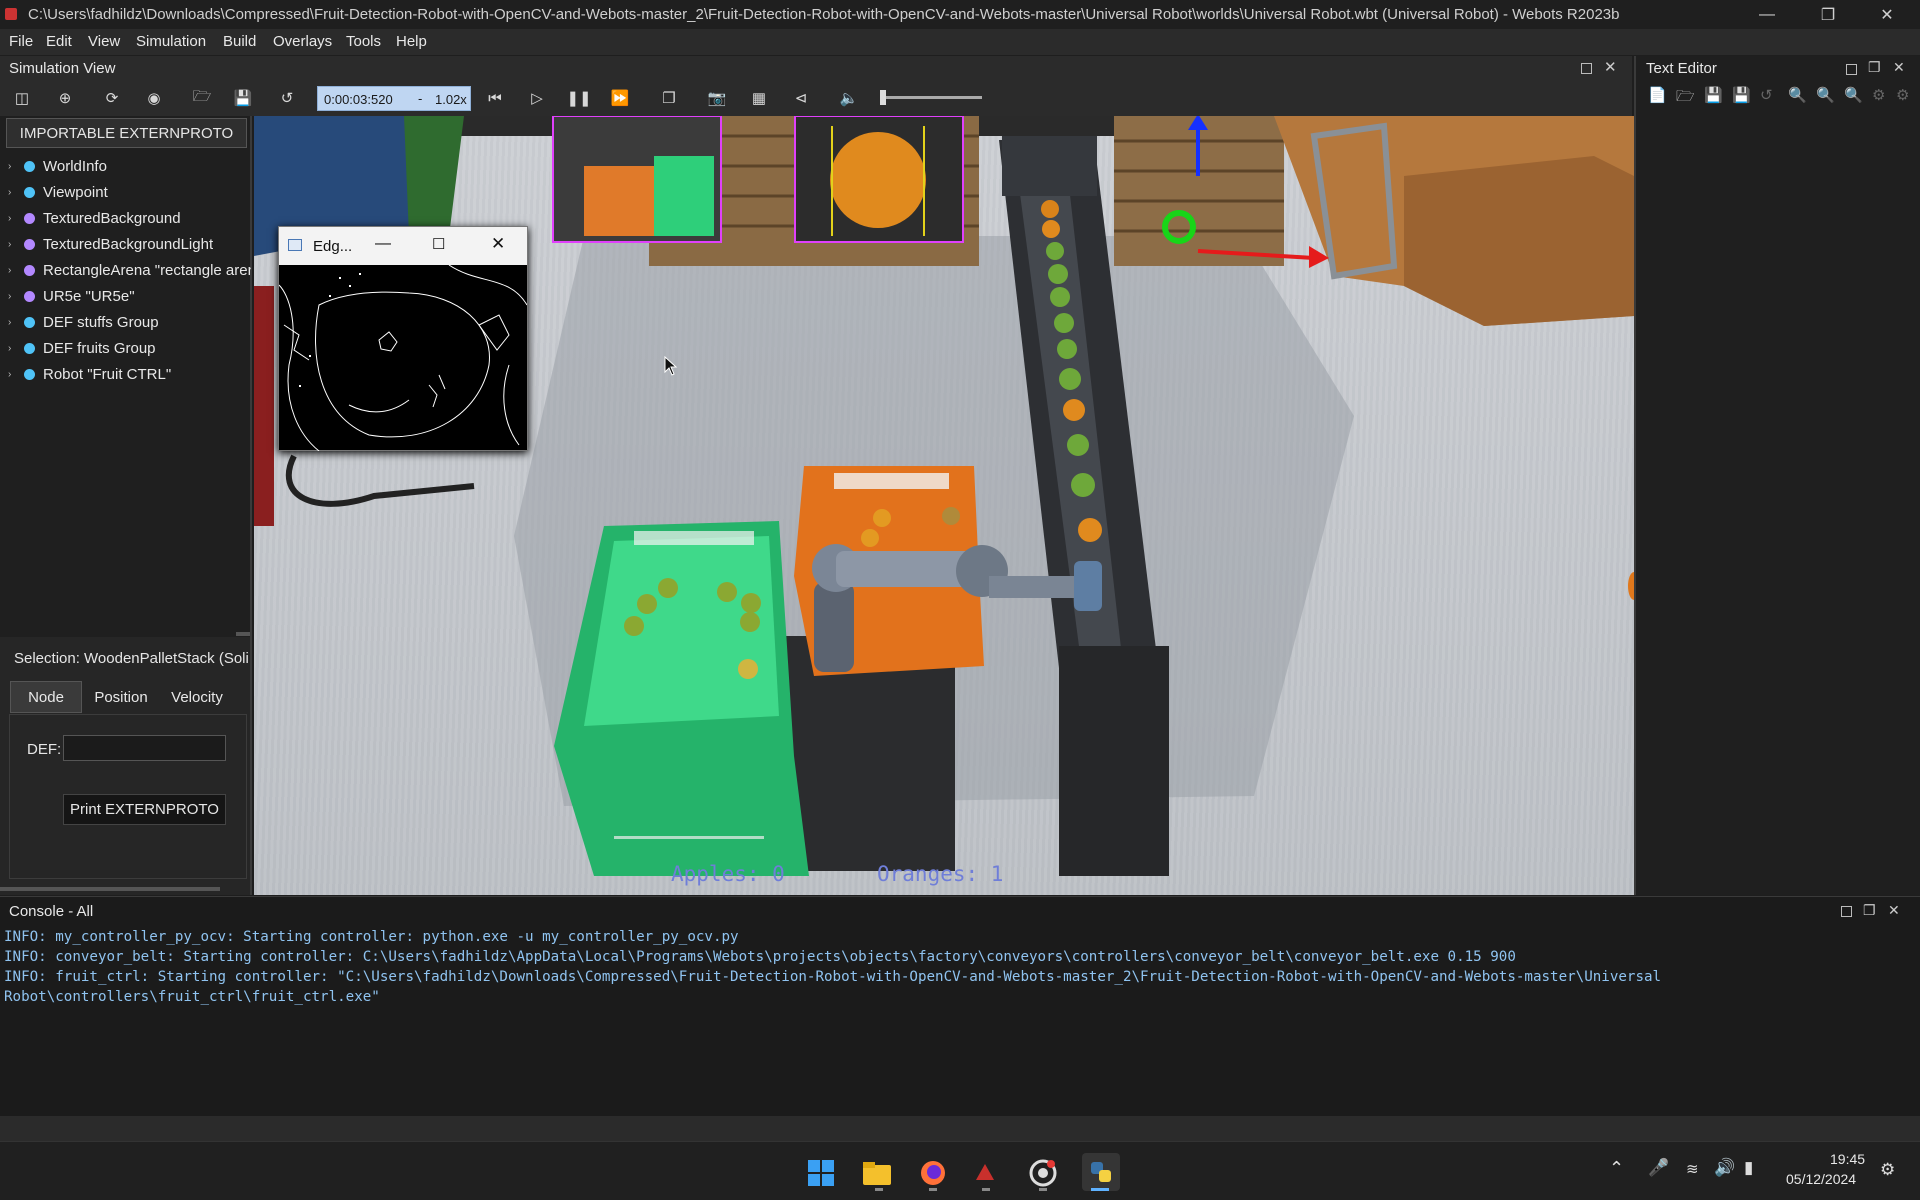 The height and width of the screenshot is (1200, 1920). I want to click on menu-edit: Edit, so click(59, 41).